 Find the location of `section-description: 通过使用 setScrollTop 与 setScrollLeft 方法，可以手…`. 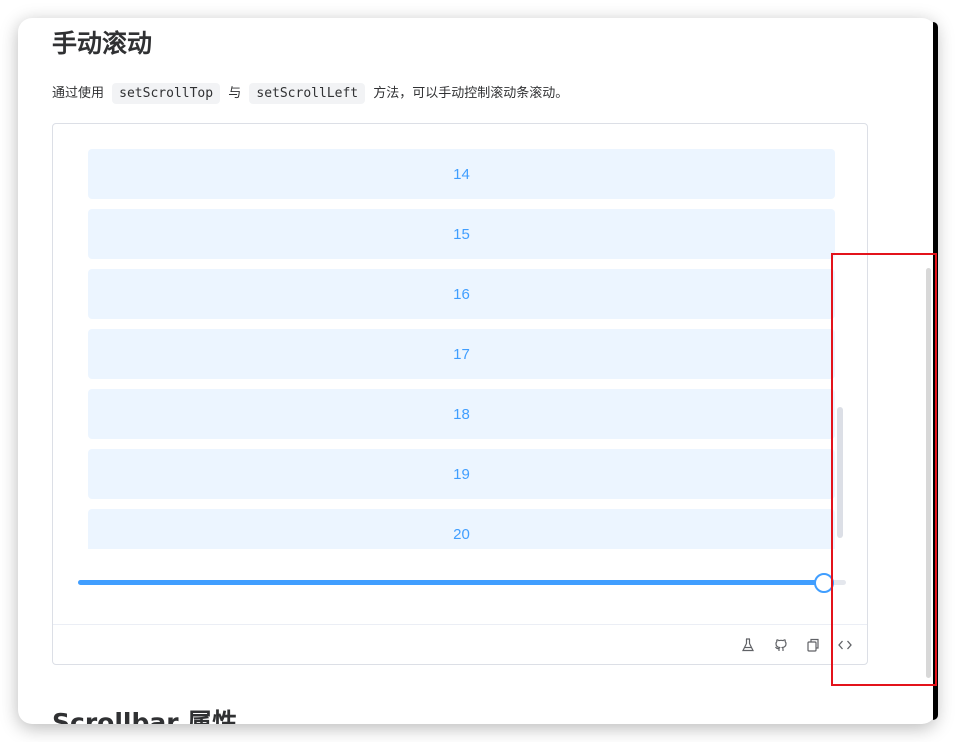

section-description: 通过使用 setScrollTop 与 setScrollLeft 方法，可以手… is located at coordinates (310, 93).